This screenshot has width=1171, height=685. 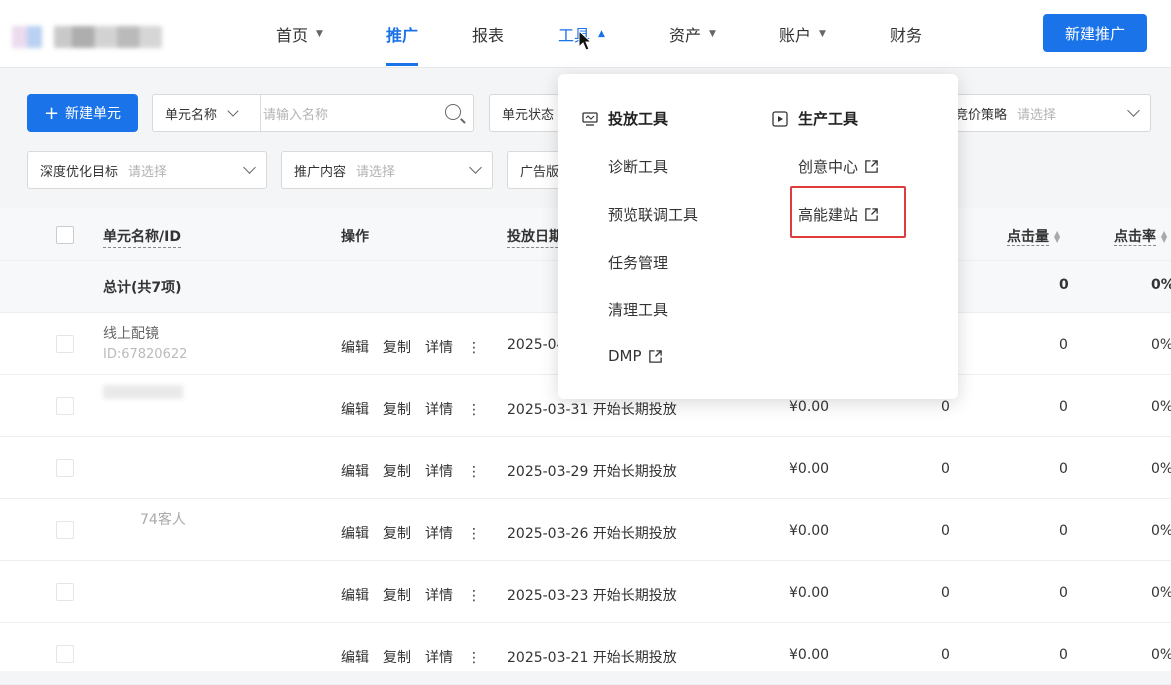 I want to click on unit-name-redacted, so click(x=143, y=392).